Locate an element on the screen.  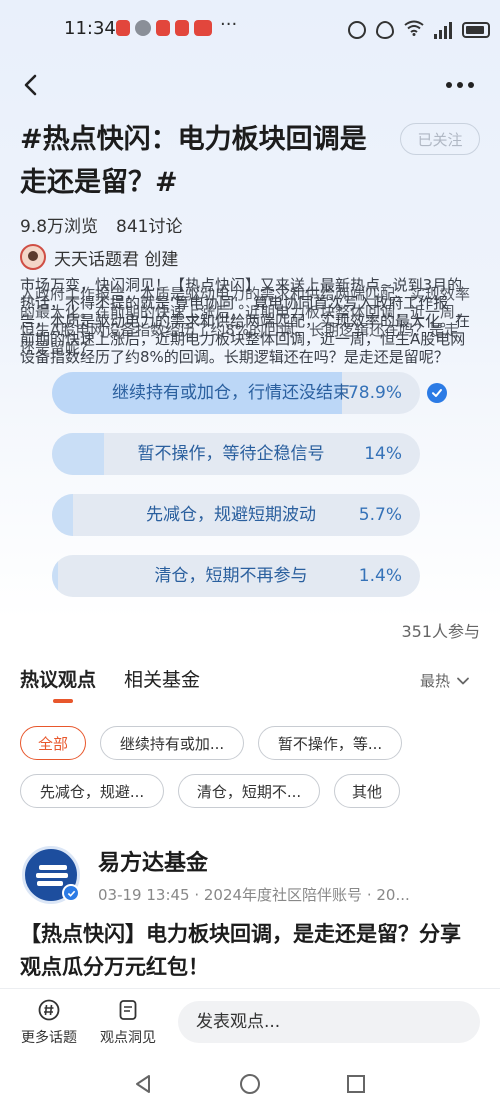
status-notification-icons is located at coordinates (164, 28).